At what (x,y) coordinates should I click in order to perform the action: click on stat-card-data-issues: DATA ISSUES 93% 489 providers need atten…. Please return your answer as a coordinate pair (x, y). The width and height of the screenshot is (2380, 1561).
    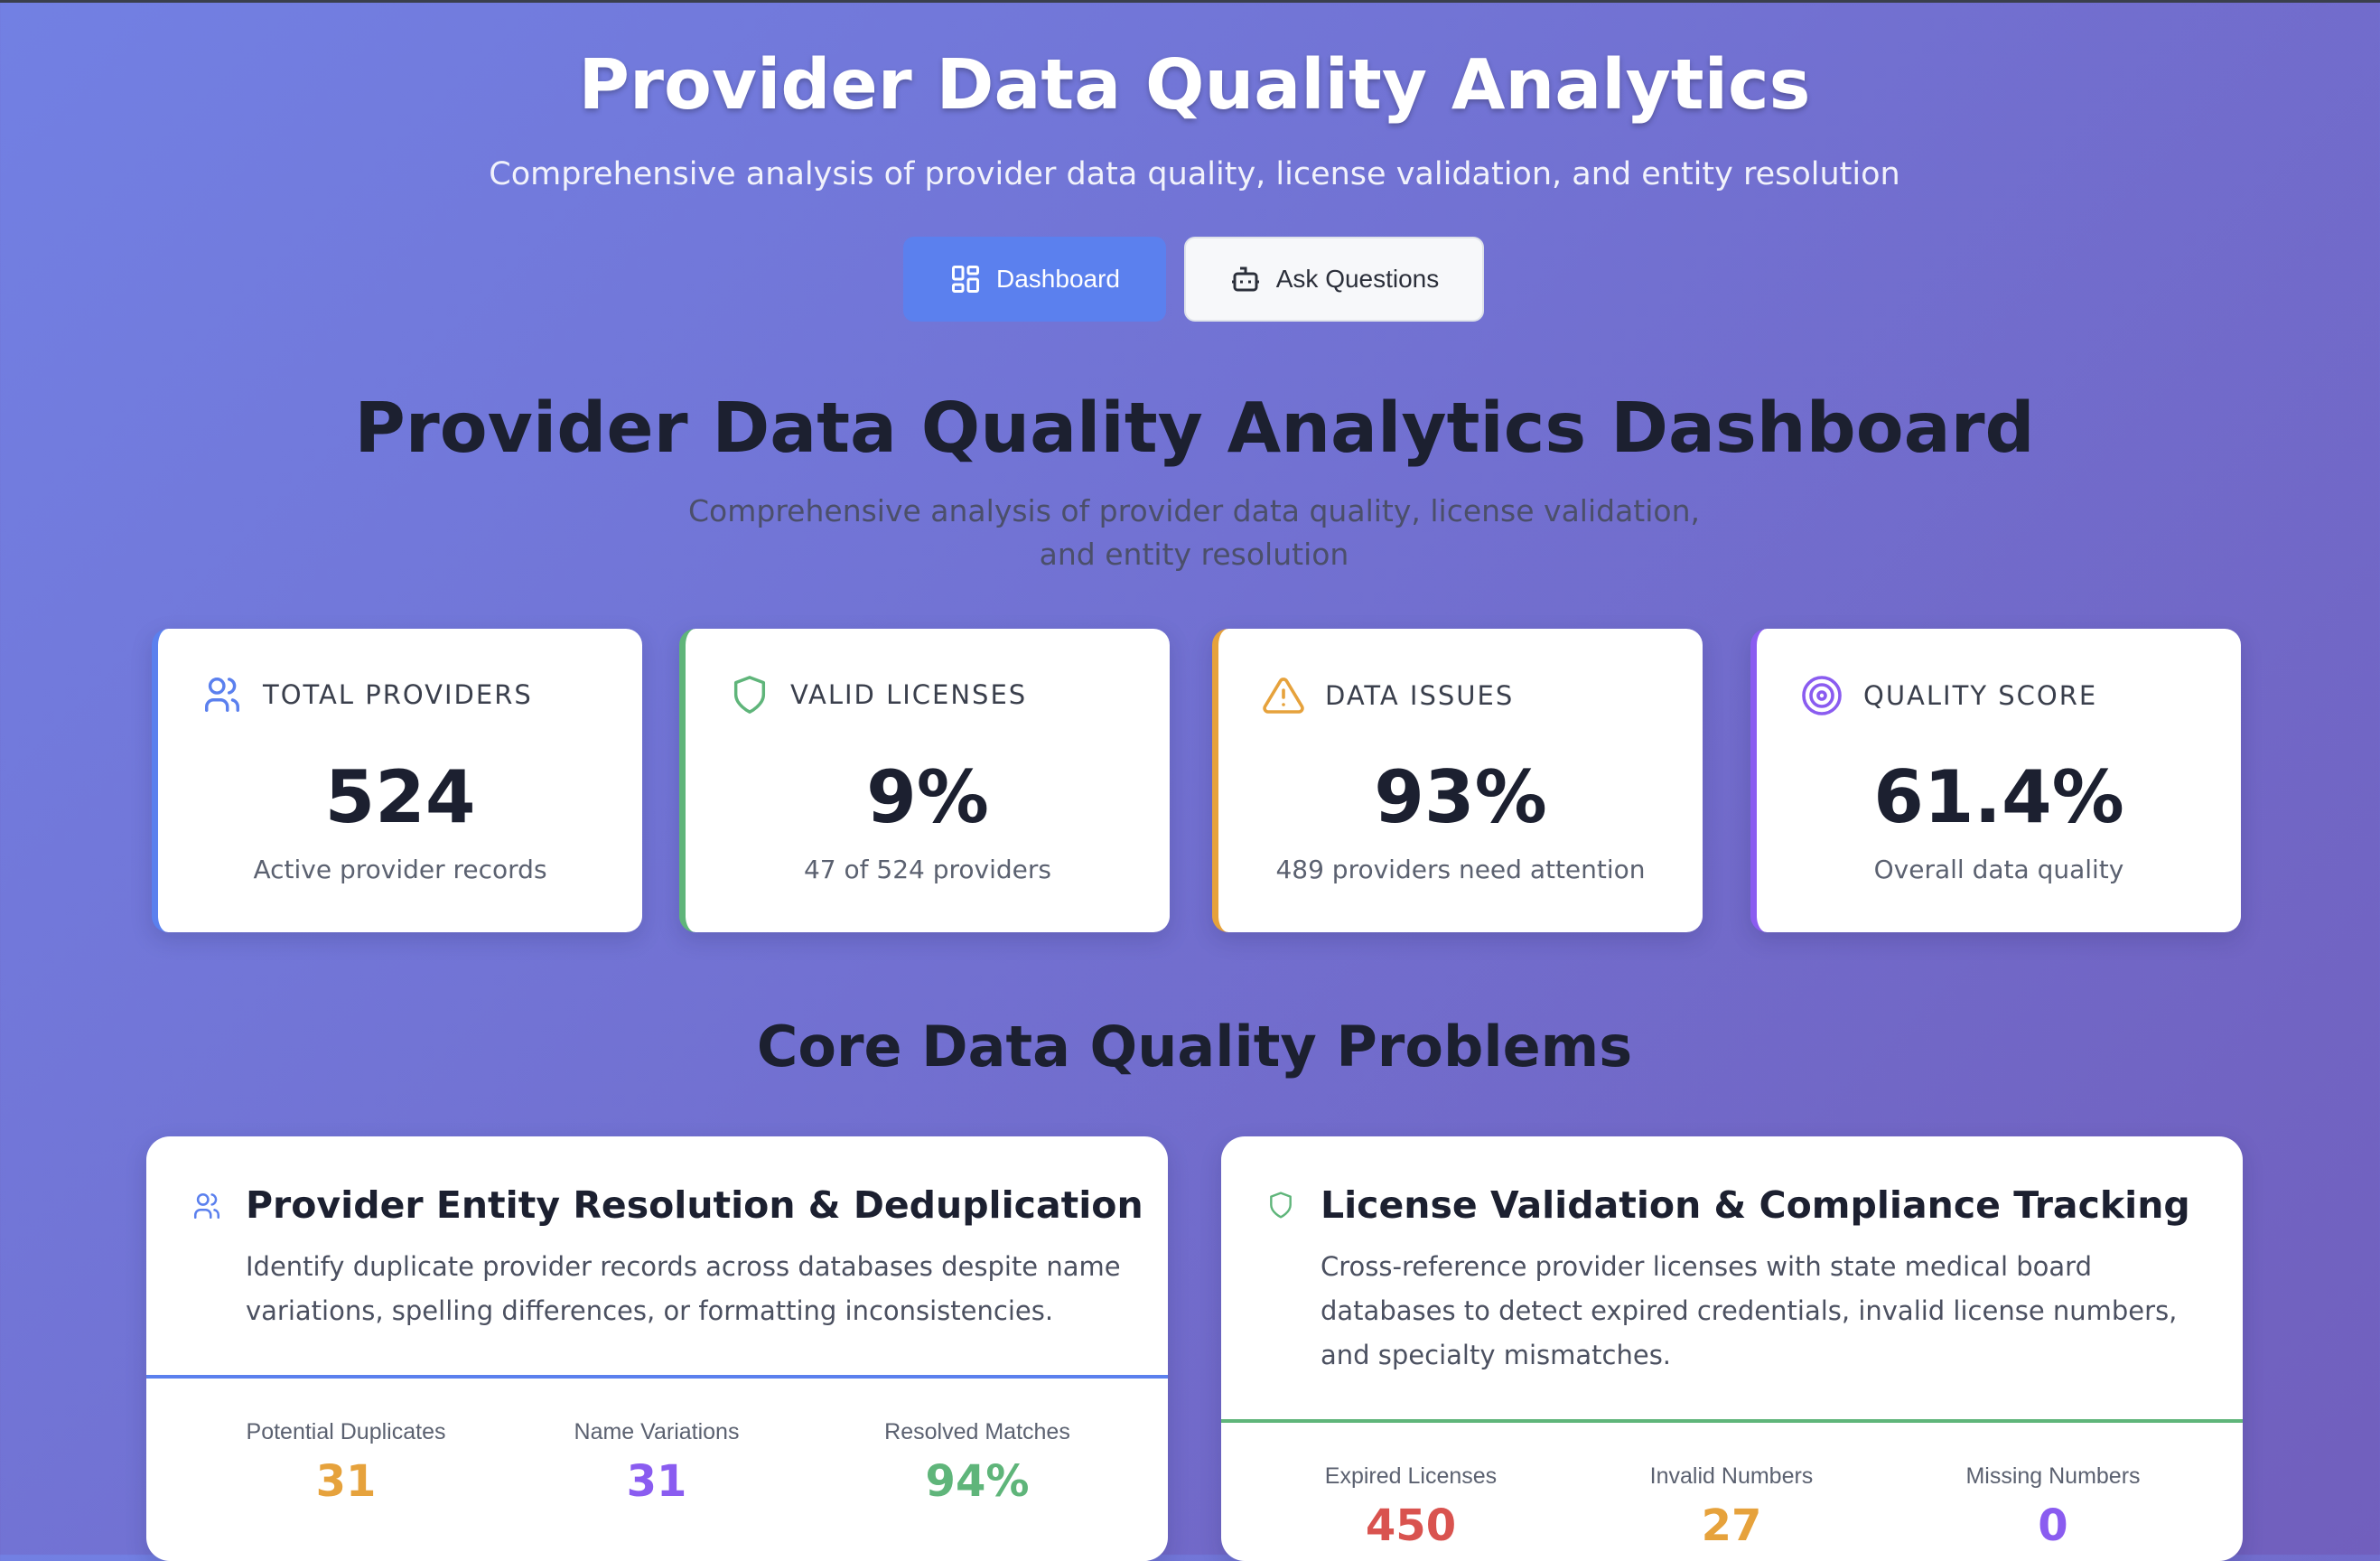
    Looking at the image, I should click on (1457, 780).